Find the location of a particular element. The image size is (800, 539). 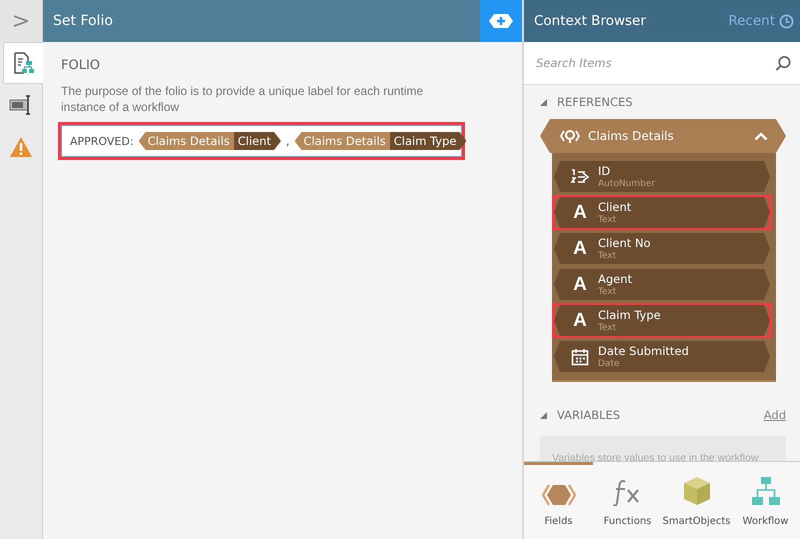

rail-tab is located at coordinates (23, 63).